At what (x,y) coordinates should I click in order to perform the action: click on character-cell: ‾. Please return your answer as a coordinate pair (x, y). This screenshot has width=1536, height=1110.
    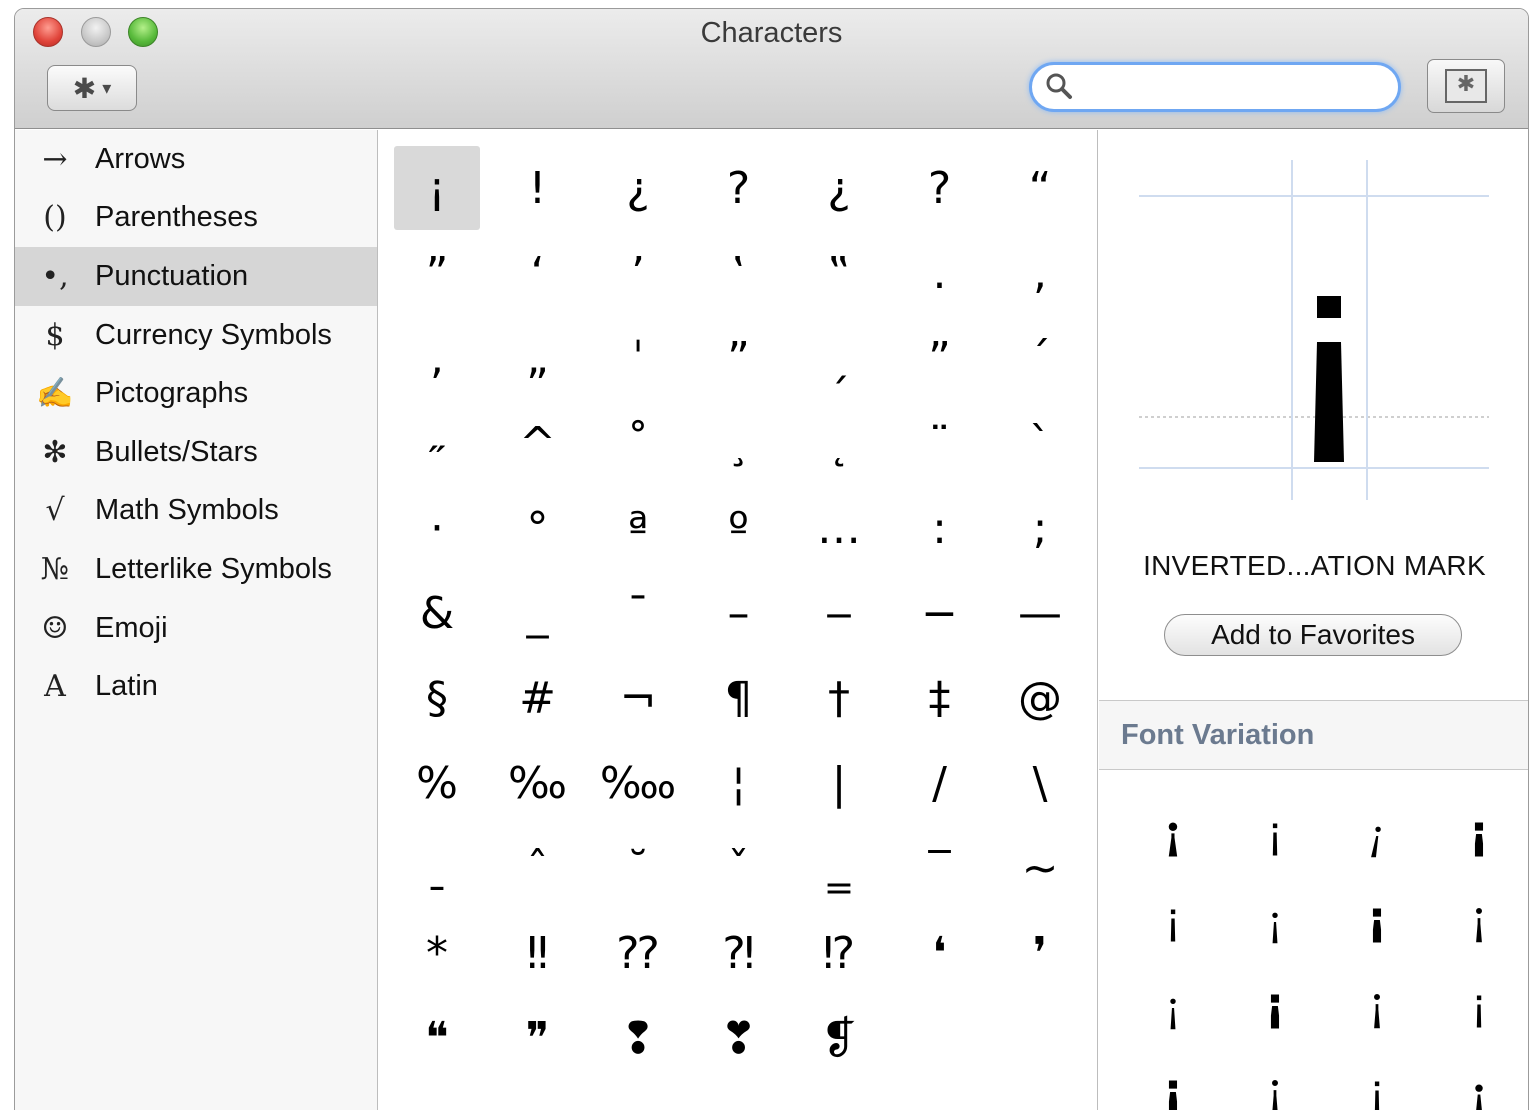
    Looking at the image, I should click on (940, 868).